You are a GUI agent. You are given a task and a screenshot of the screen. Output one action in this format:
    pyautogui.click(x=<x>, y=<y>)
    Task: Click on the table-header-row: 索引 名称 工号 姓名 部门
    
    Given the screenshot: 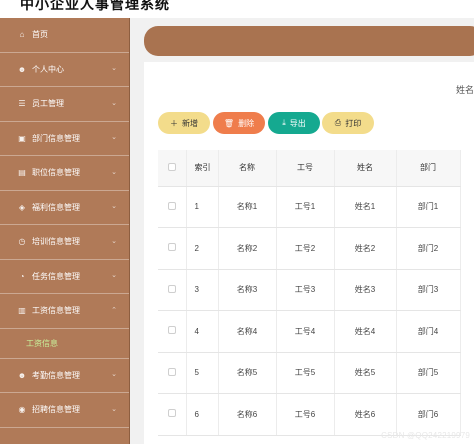 What is the action you would take?
    pyautogui.click(x=309, y=168)
    